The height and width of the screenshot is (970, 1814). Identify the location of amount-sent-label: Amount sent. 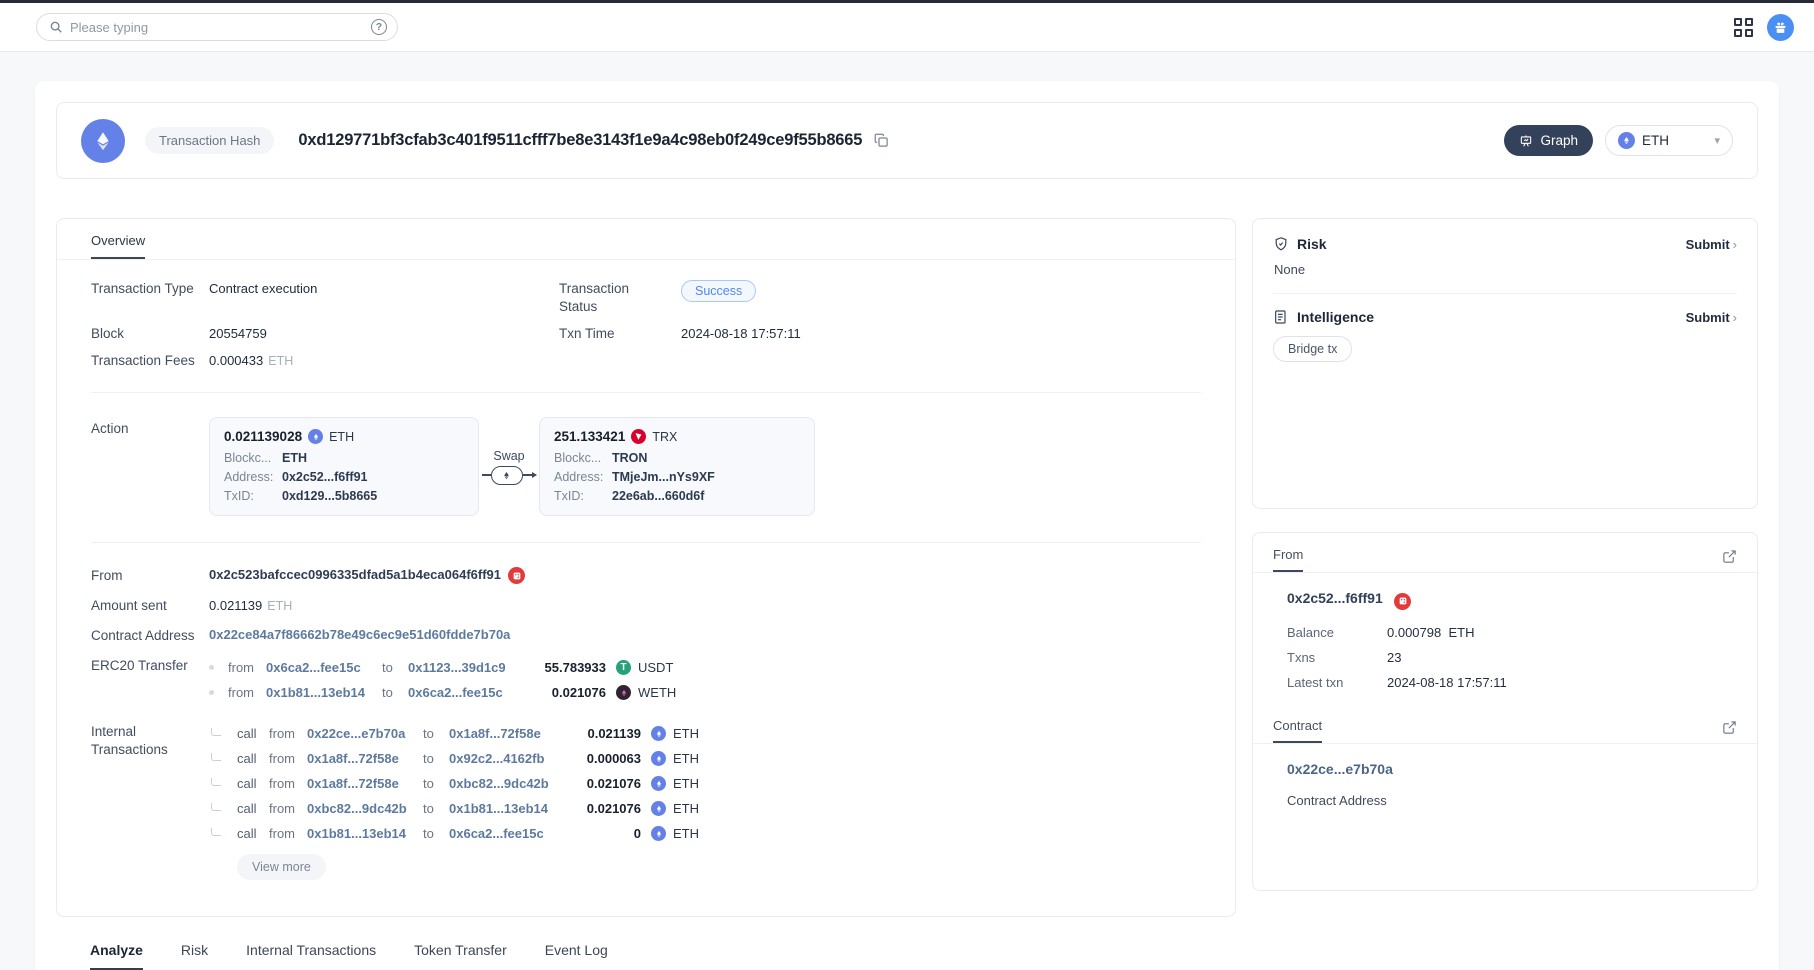
(129, 605).